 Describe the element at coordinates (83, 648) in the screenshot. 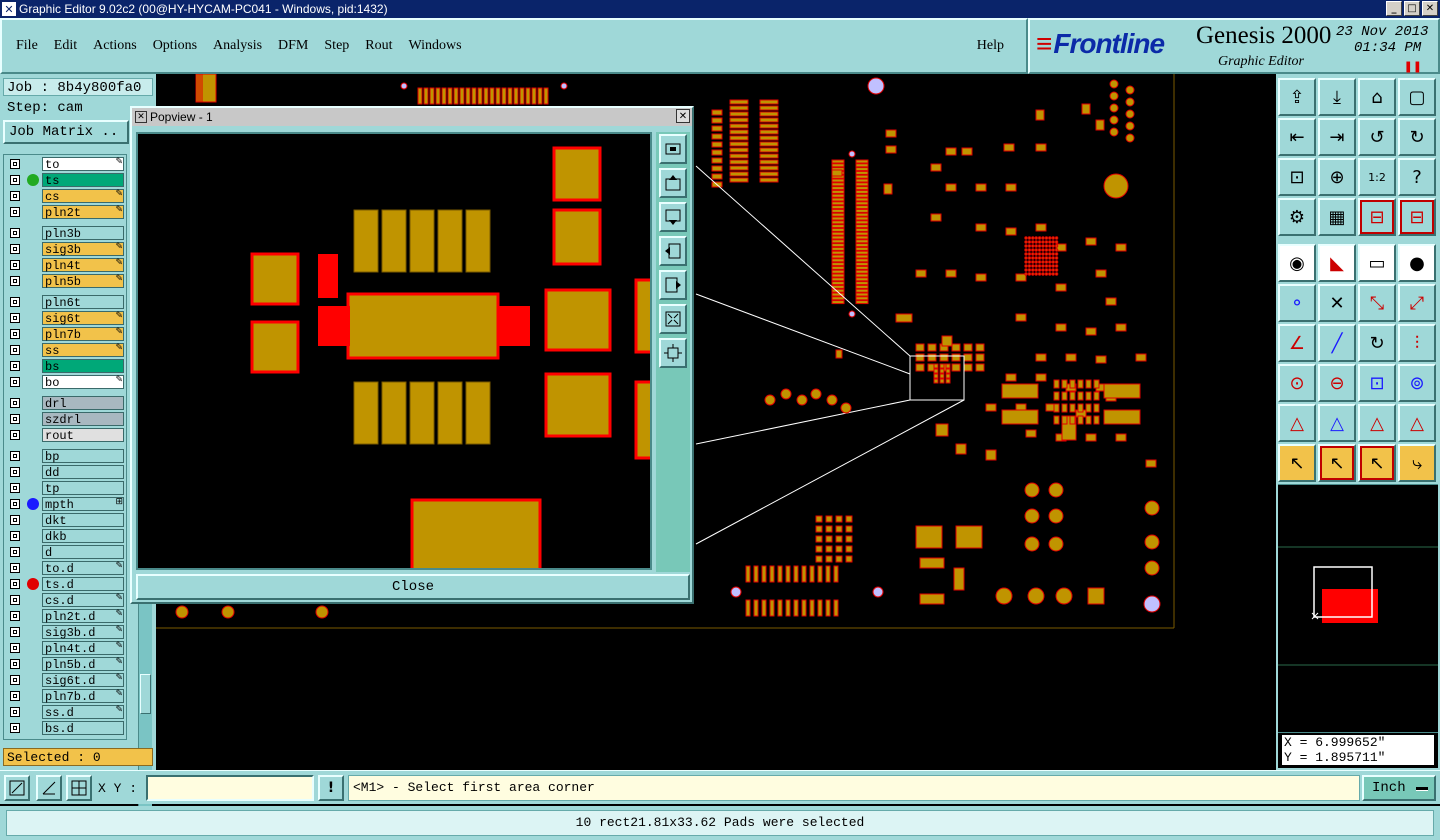

I see `layer-name: pln4t.d` at that location.